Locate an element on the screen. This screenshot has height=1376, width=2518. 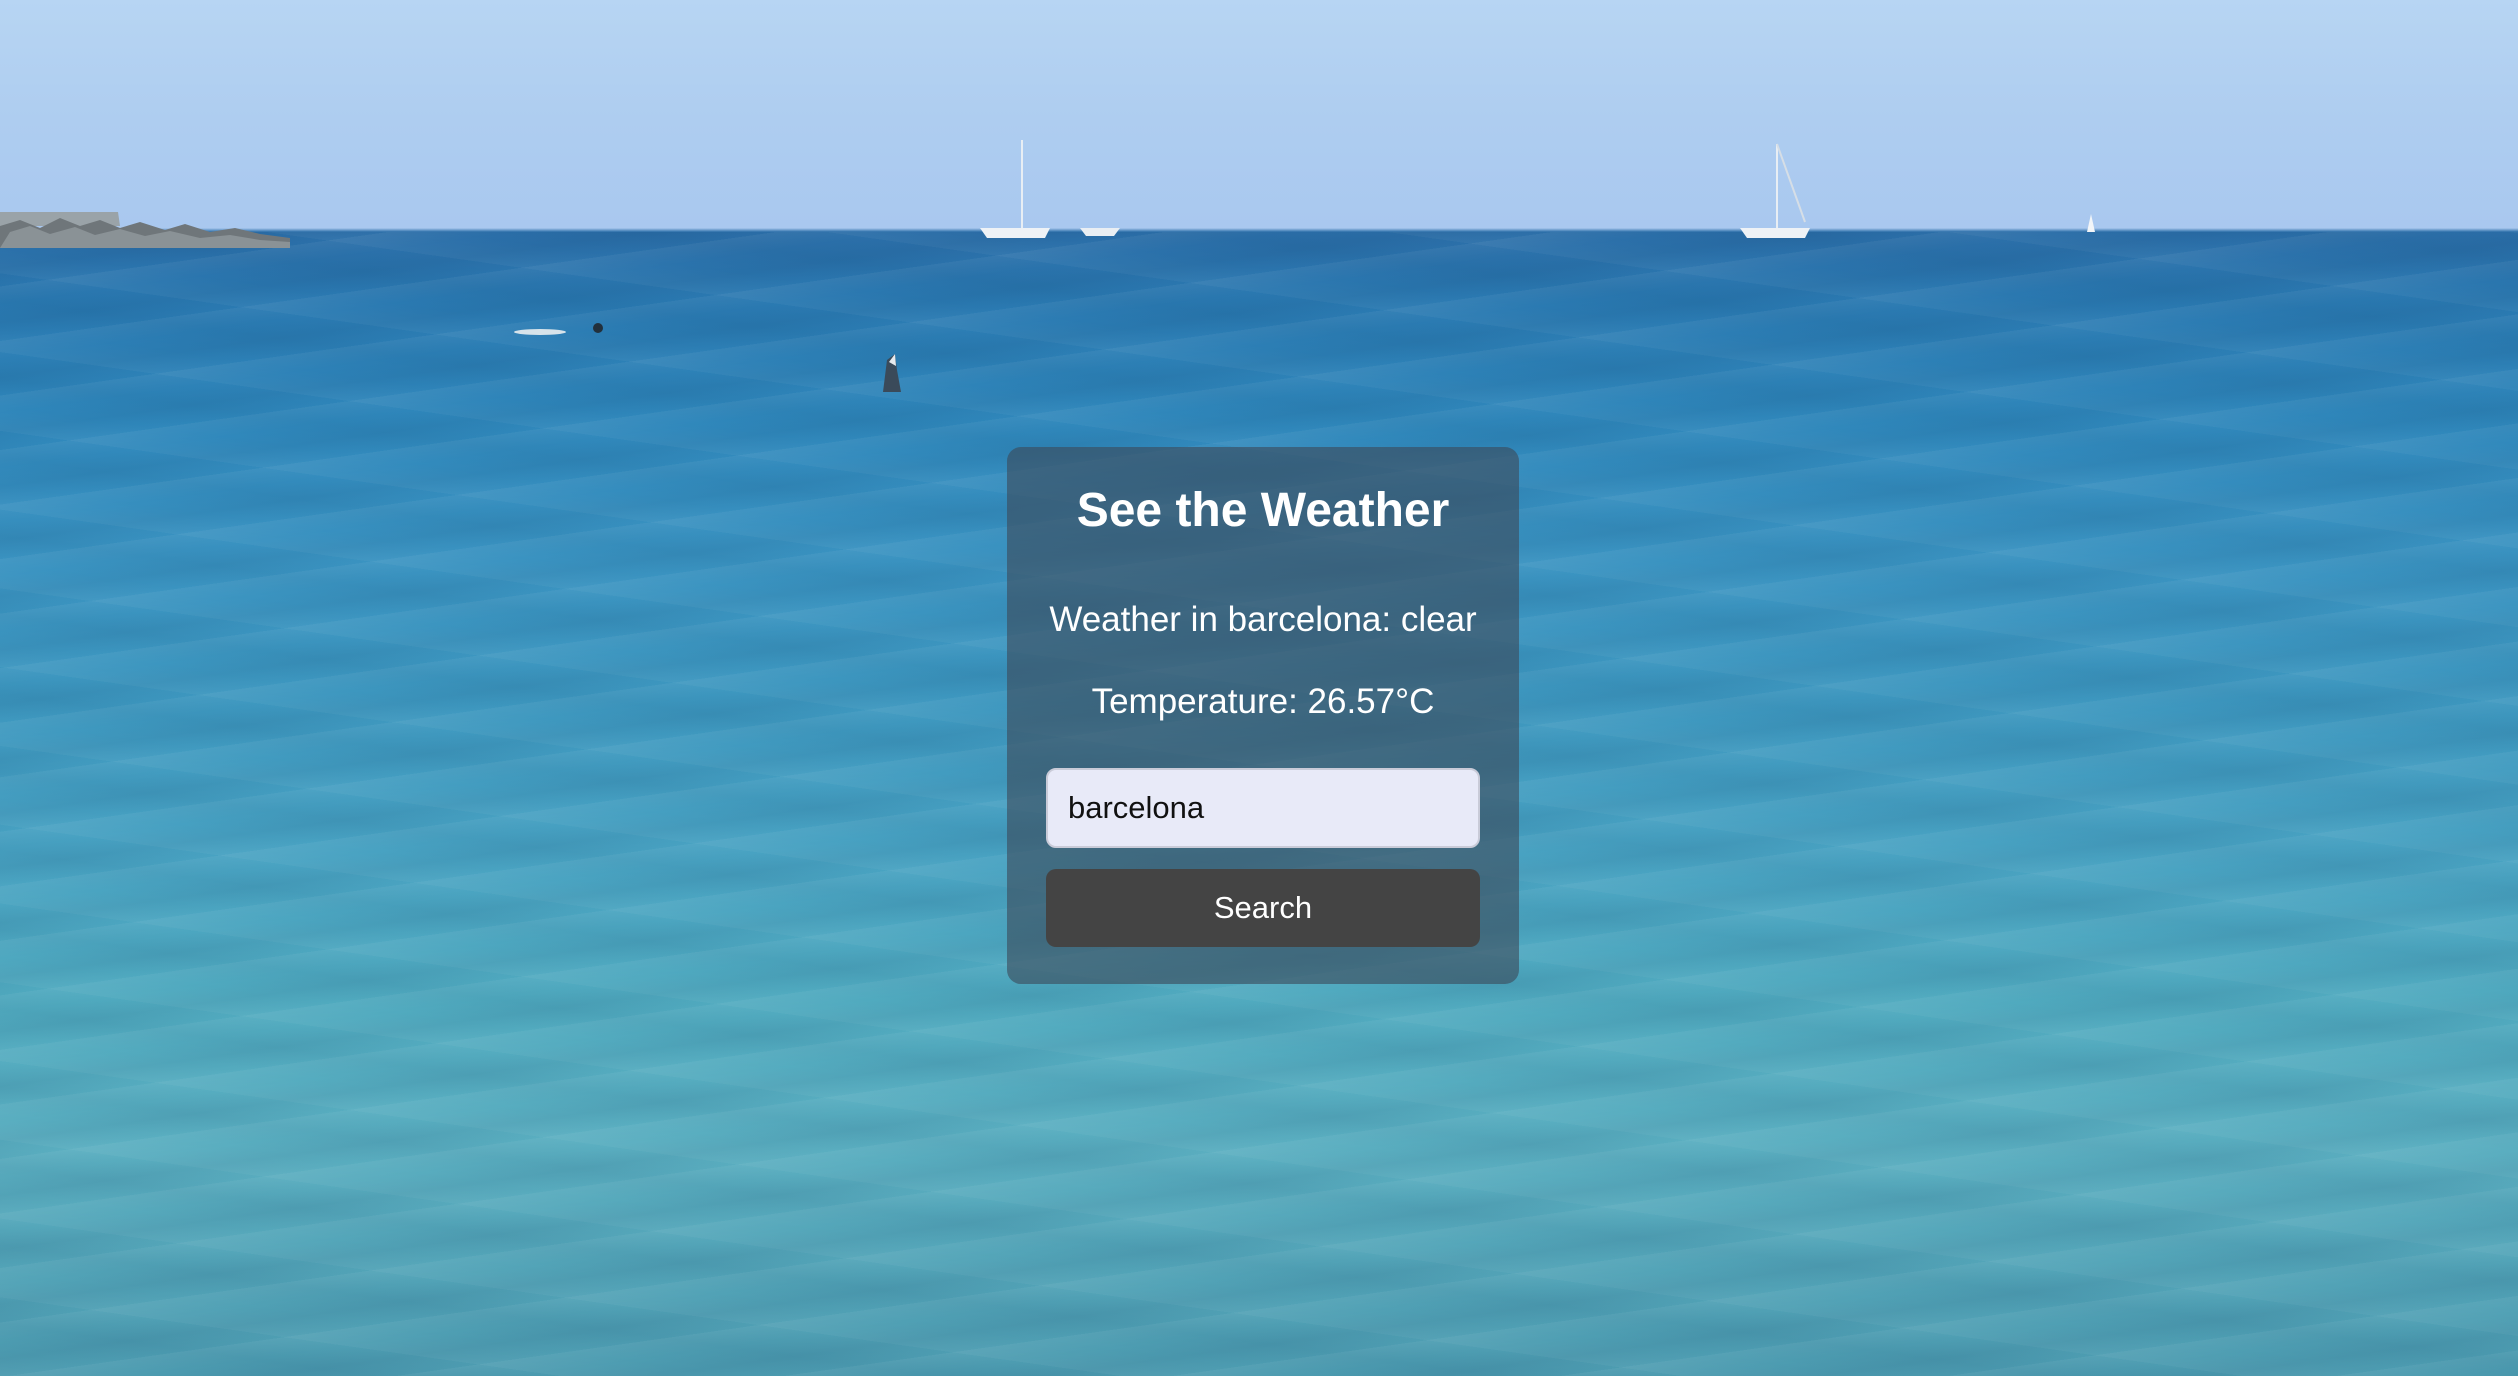
breakwater-rocks is located at coordinates (145, 230).